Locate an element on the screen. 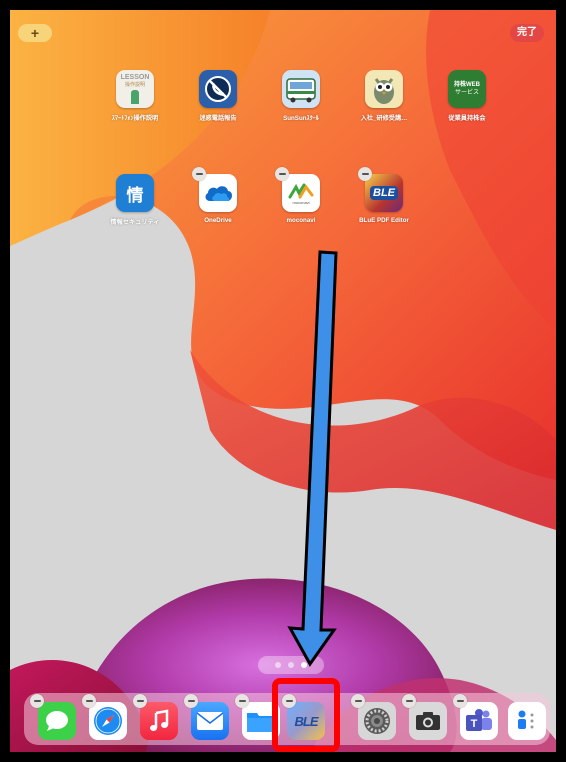 The width and height of the screenshot is (566, 762). no-phone-icon is located at coordinates (218, 89).